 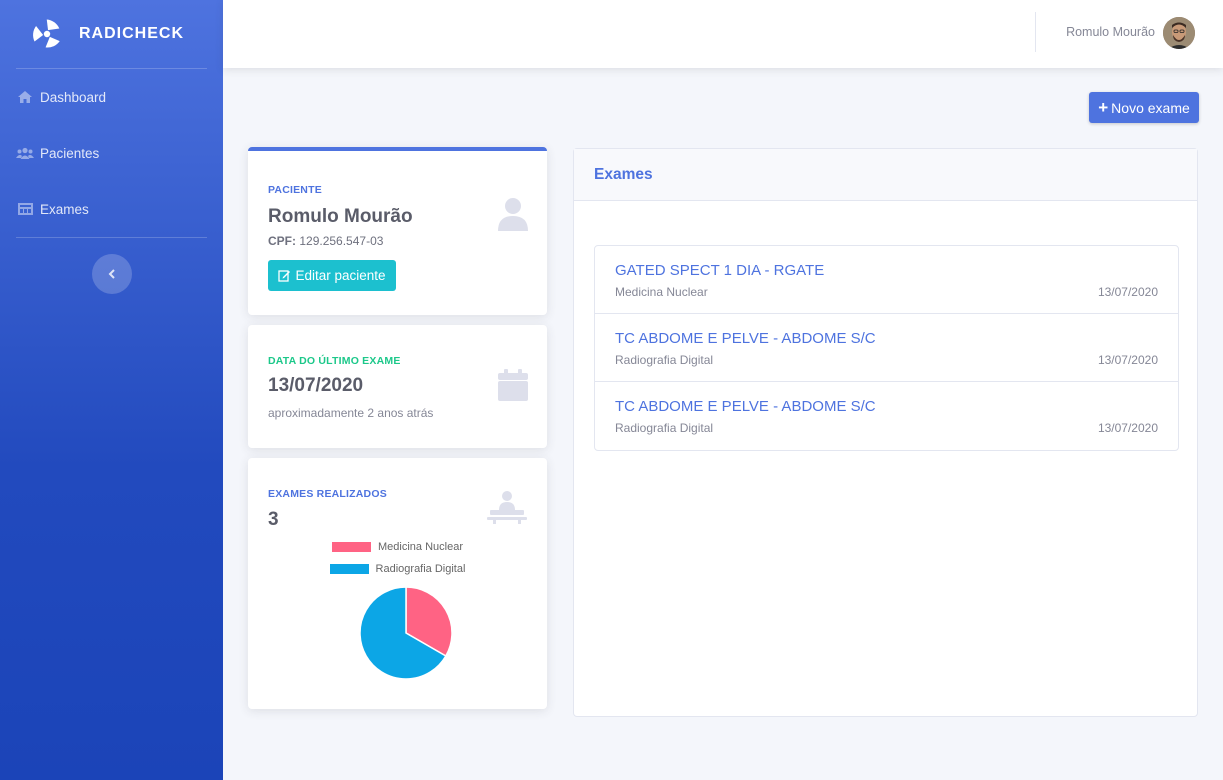 I want to click on radiation-logo-icon, so click(x=46, y=33).